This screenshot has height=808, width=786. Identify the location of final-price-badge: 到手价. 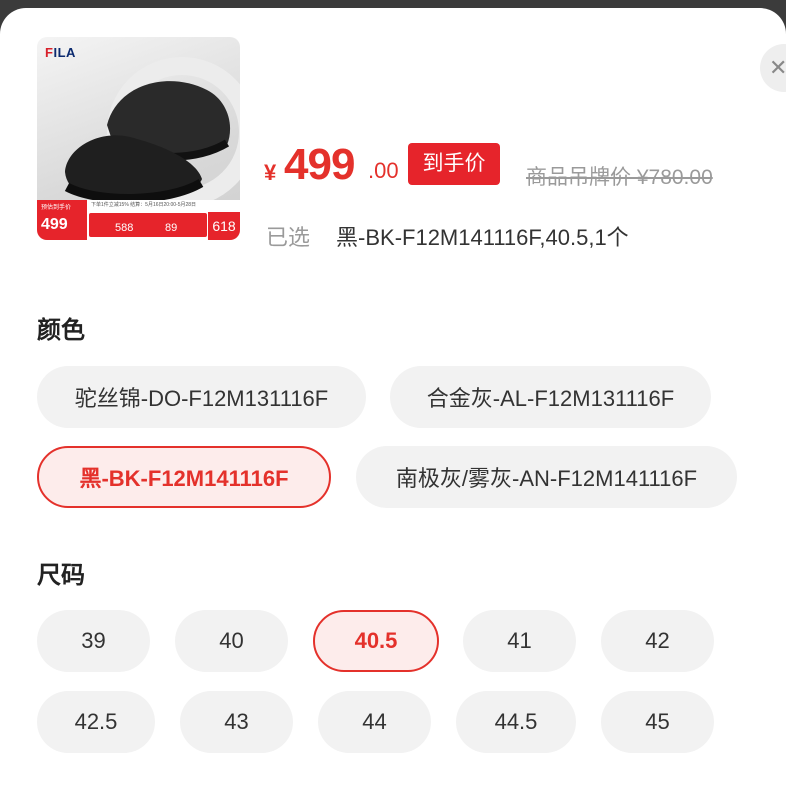
(454, 164).